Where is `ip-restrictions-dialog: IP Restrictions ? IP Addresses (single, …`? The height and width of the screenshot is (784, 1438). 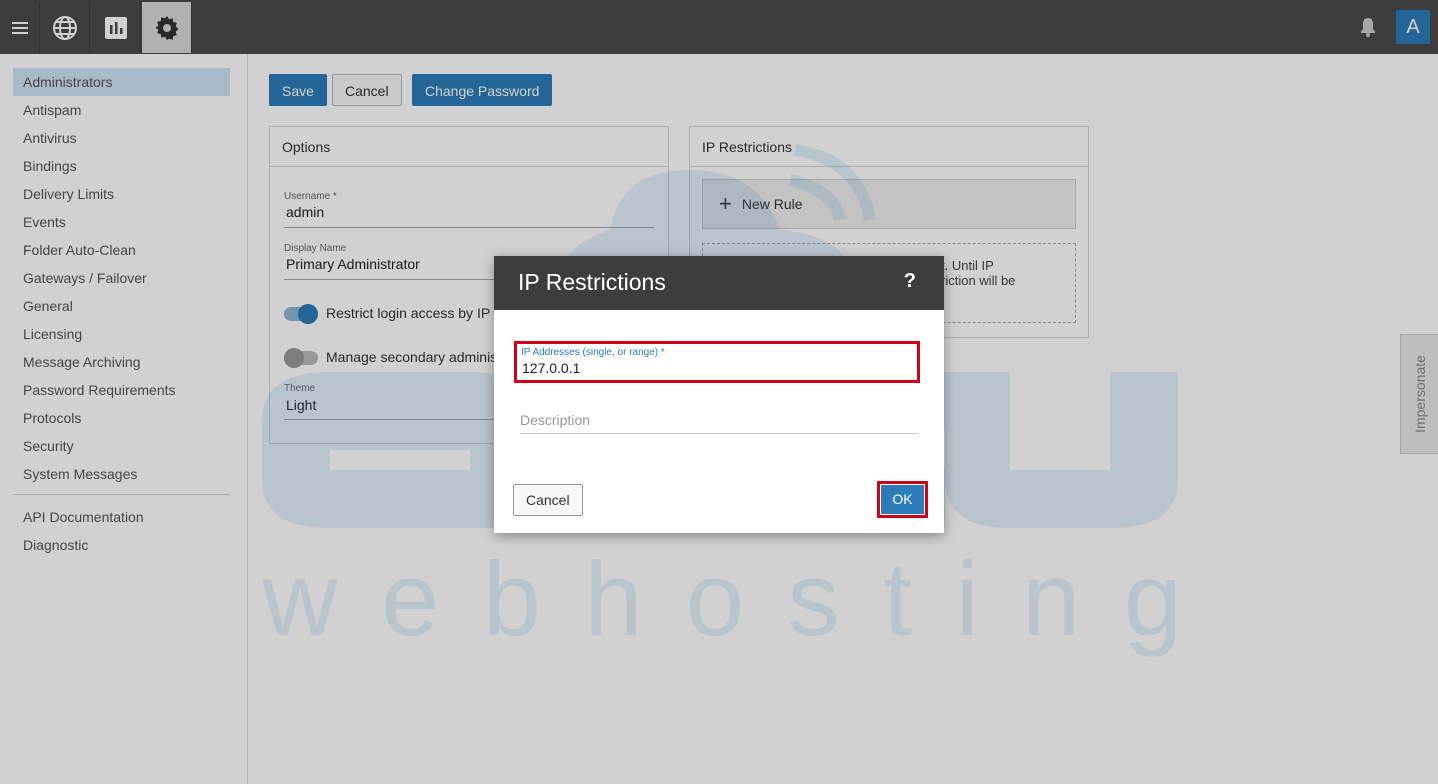 ip-restrictions-dialog: IP Restrictions ? IP Addresses (single, … is located at coordinates (719, 394).